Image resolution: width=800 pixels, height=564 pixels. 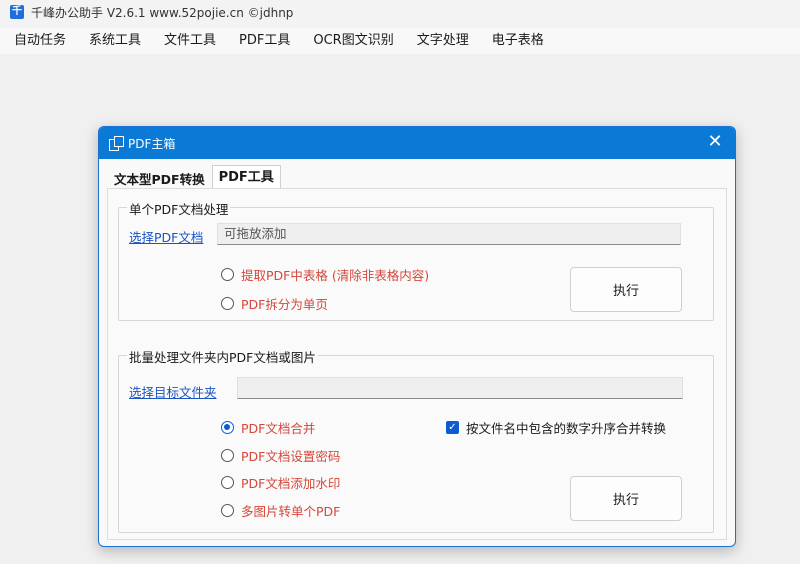 I want to click on dialog-title: PDF主箱, so click(x=152, y=143).